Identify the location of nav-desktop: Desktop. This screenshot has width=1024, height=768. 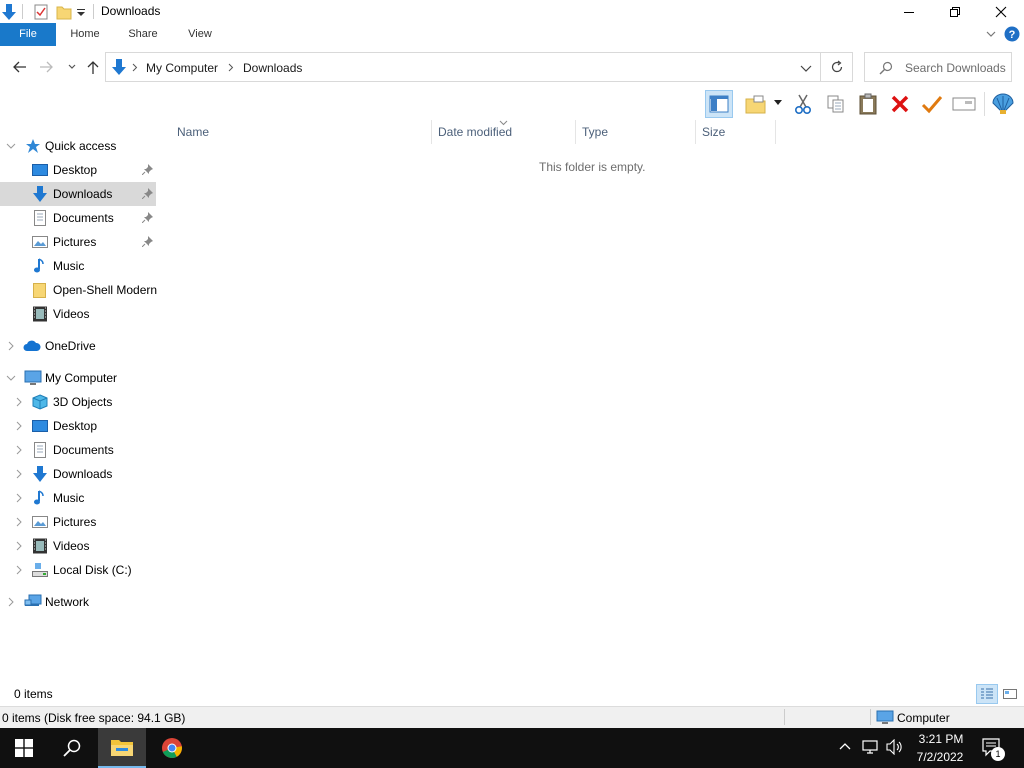
(78, 426).